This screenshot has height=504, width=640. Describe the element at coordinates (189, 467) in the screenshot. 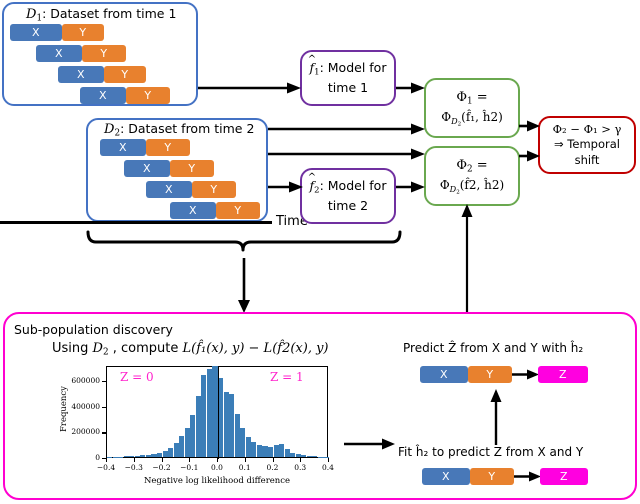

I see `histogram-x-tick: −0.1` at that location.